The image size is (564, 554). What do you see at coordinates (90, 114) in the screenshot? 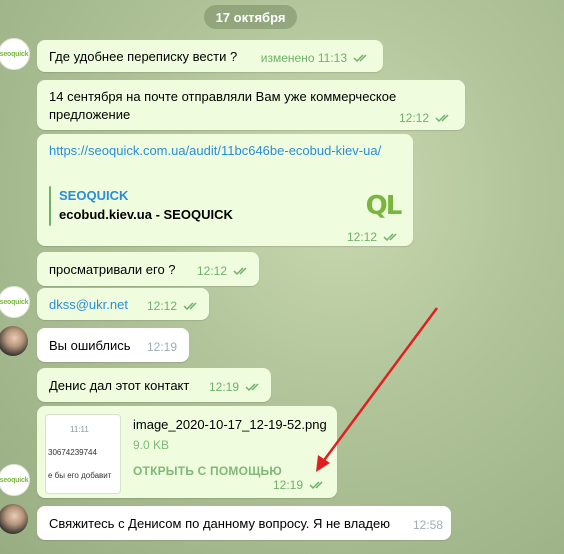
I see `message-text-line-2: предложение` at bounding box center [90, 114].